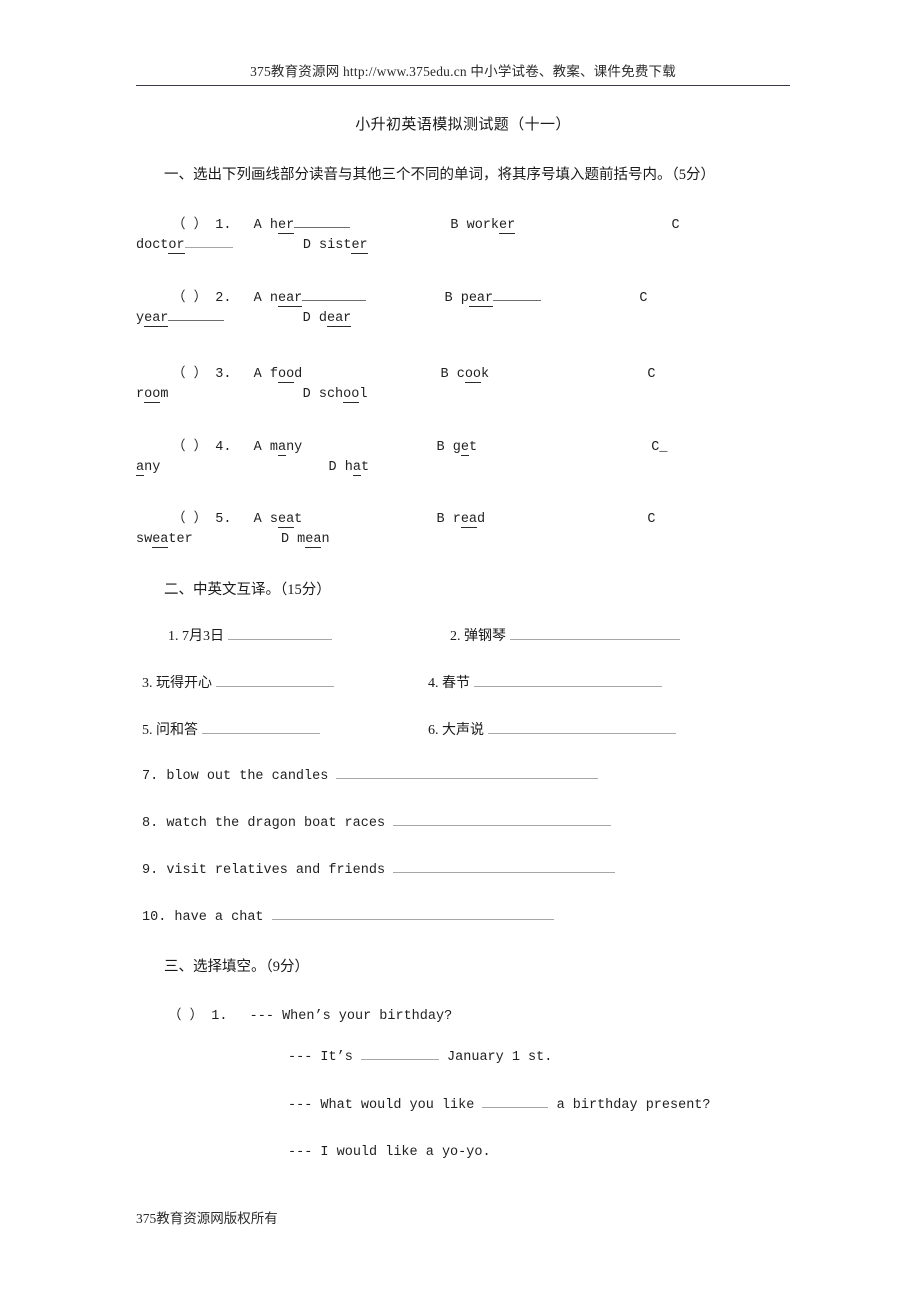  What do you see at coordinates (156, 319) in the screenshot?
I see `question-2-option-c-underlined: ear` at bounding box center [156, 319].